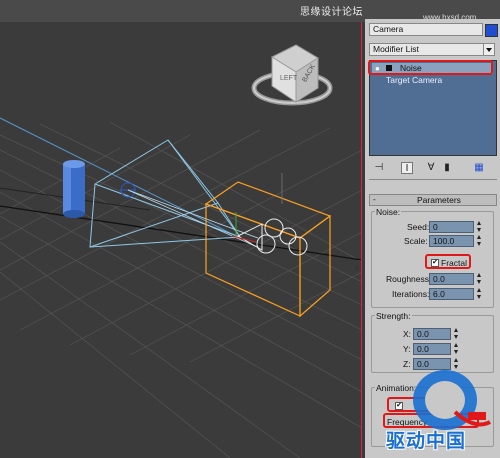 This screenshot has width=500, height=458. I want to click on stack-item-target-camera: Target Camera, so click(432, 80).